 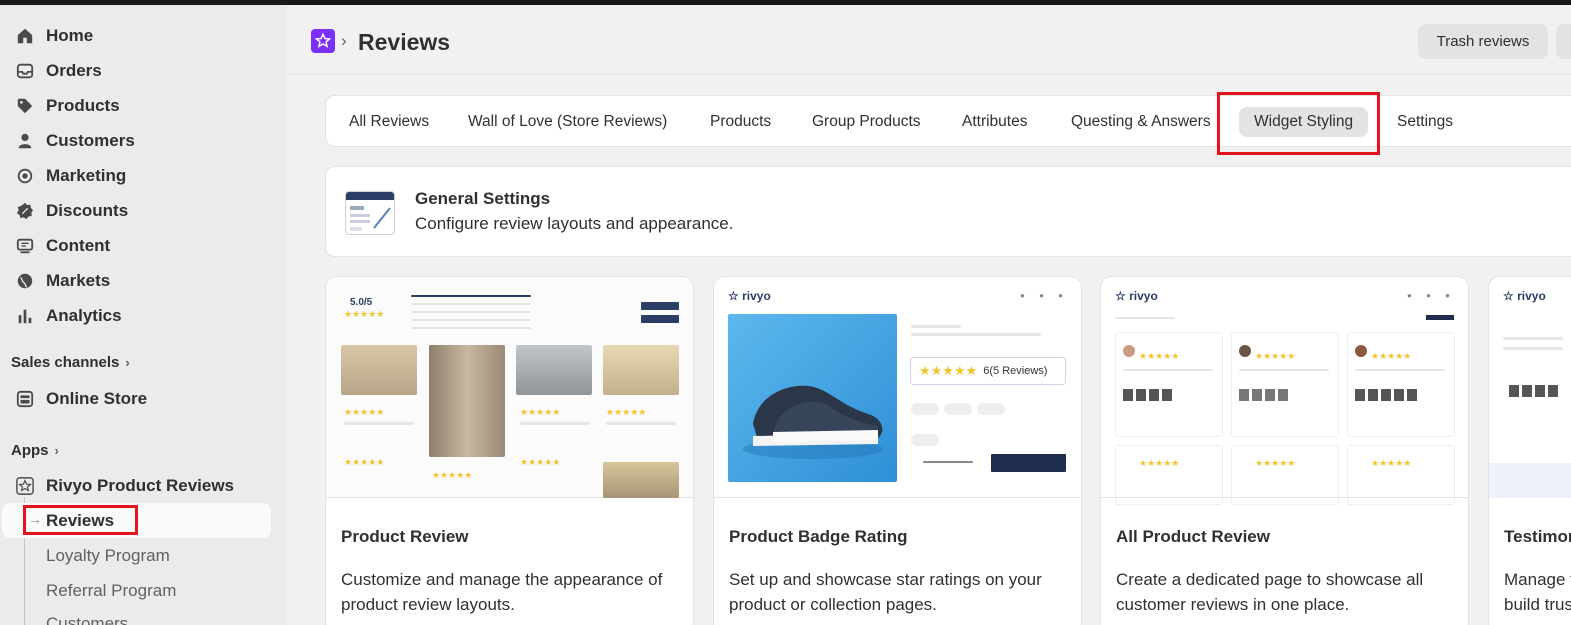 I want to click on sidebar-item-analytics: Analytics, so click(x=140, y=315).